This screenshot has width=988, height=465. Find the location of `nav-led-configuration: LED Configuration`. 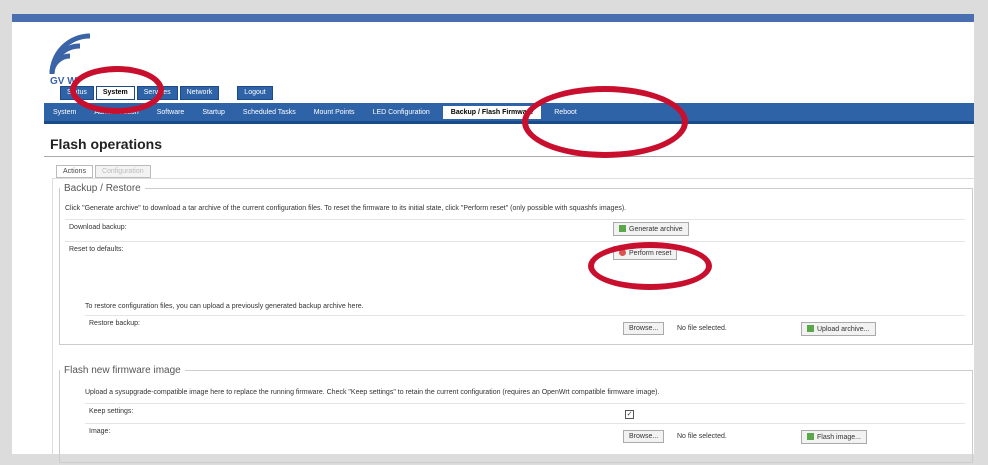

nav-led-configuration: LED Configuration is located at coordinates (401, 112).